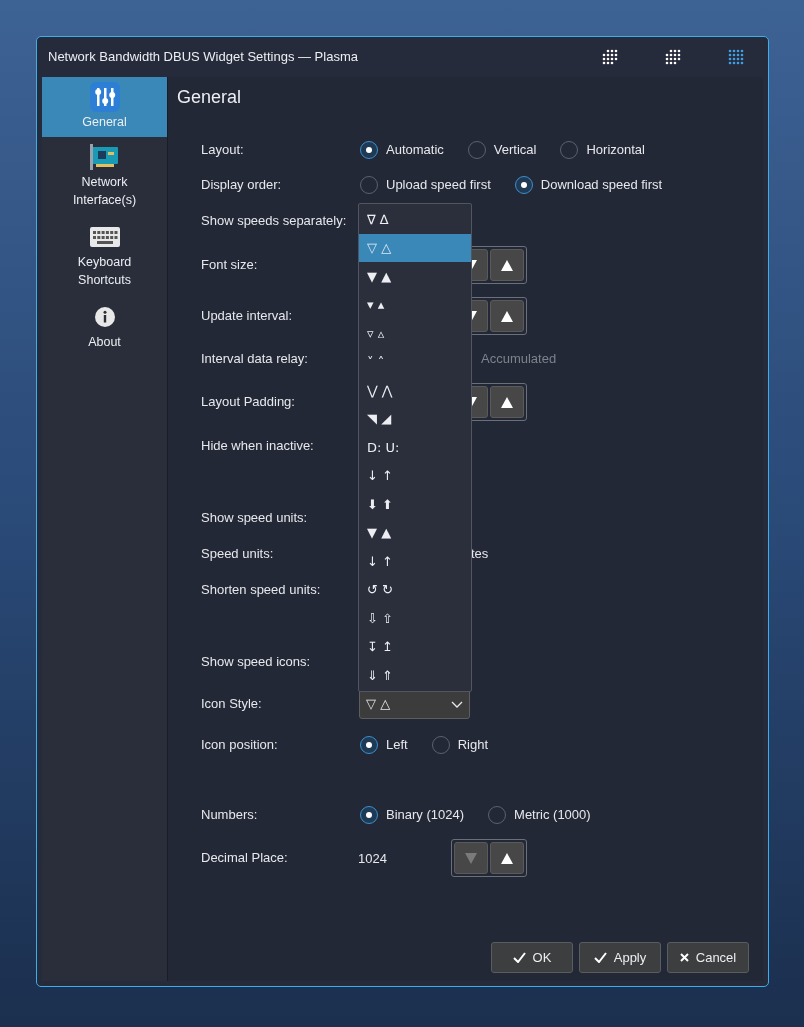  I want to click on field-label: Layout:, so click(223, 149).